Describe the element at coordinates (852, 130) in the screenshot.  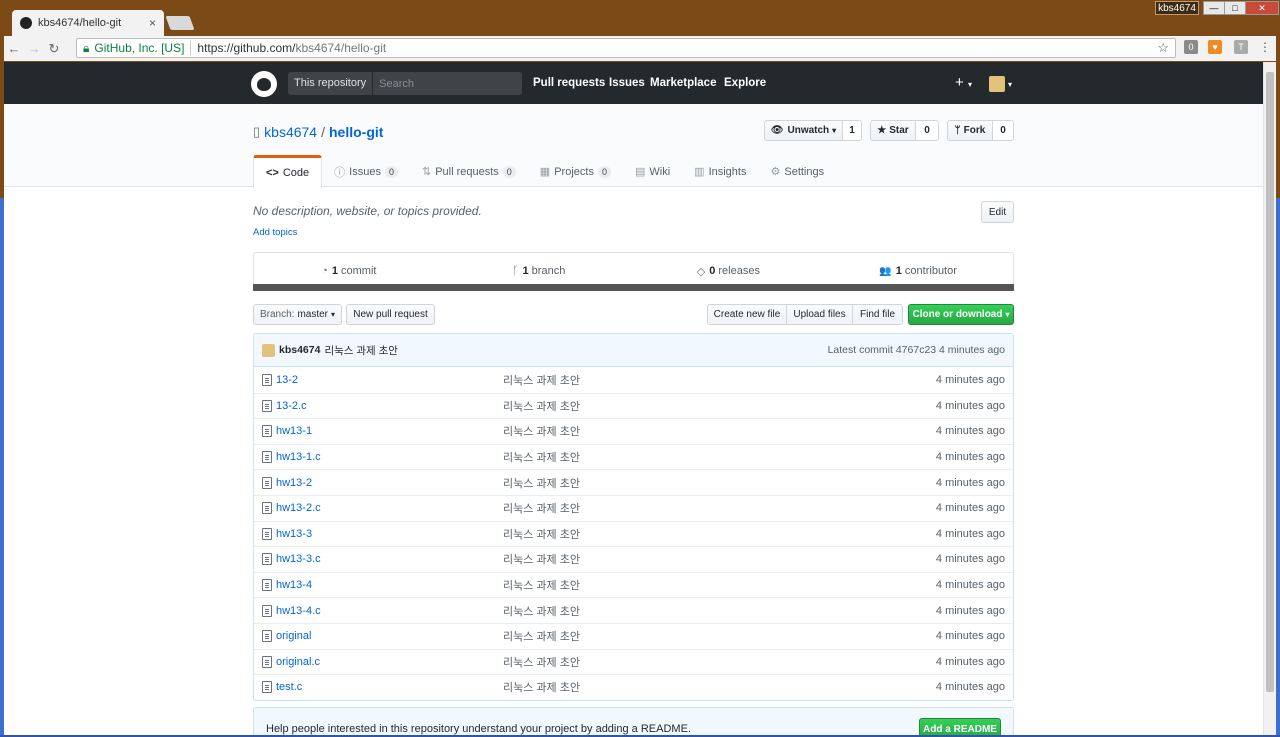
I see `watch-count: 1` at that location.